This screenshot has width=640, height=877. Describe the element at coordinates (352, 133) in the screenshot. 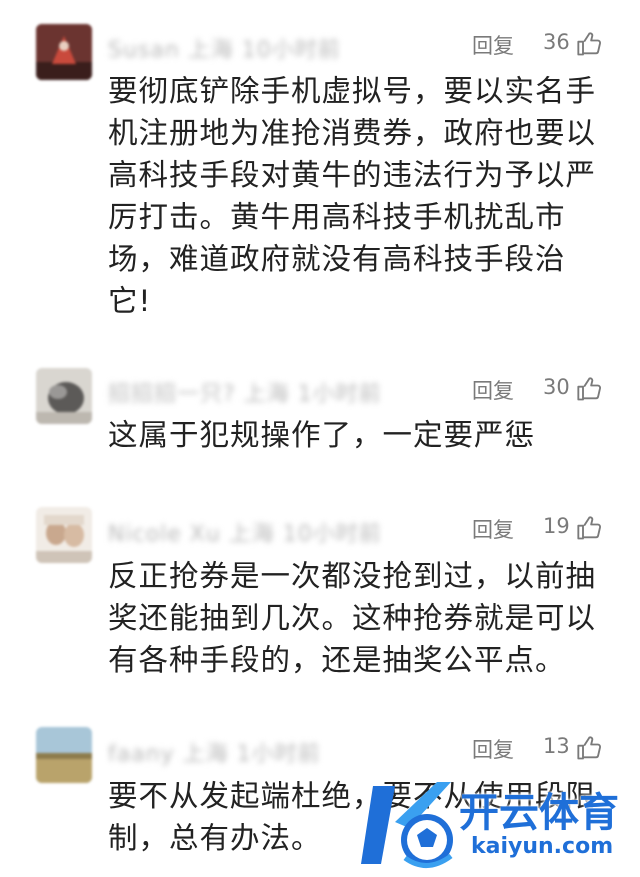

I see `comment-line: 机注册地为准抢消费券，政府也要以` at that location.